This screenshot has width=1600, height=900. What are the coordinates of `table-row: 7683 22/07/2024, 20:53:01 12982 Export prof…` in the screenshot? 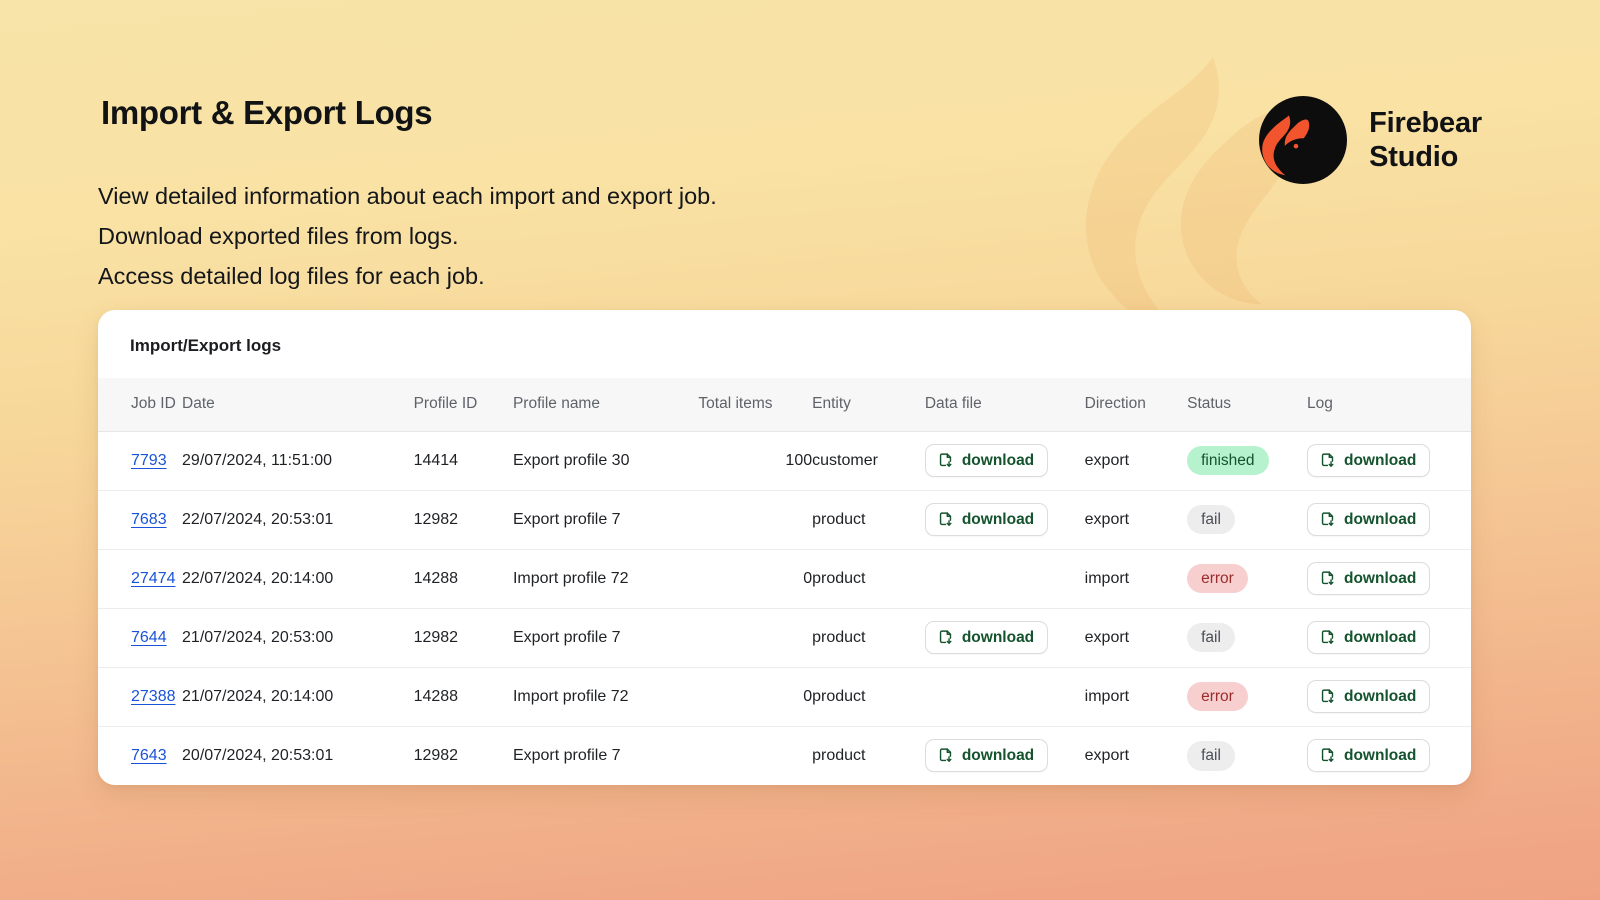 It's located at (784, 519).